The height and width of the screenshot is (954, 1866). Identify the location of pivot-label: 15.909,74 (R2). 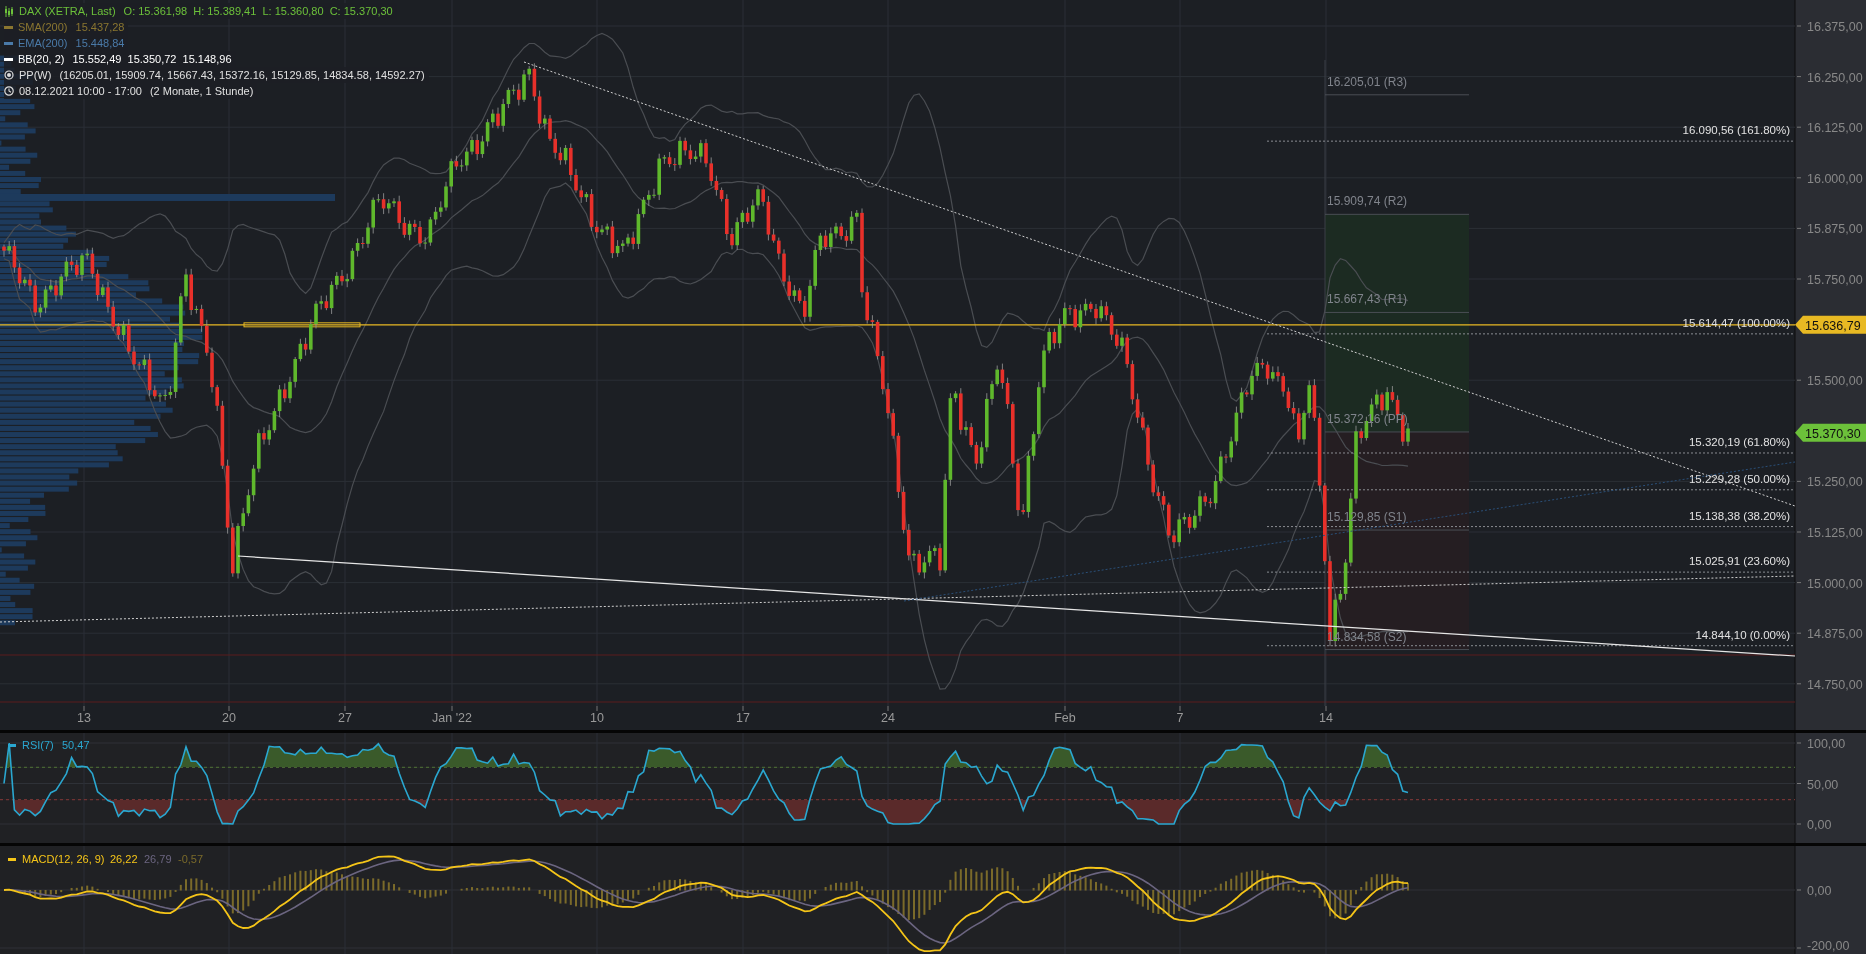
(1367, 201).